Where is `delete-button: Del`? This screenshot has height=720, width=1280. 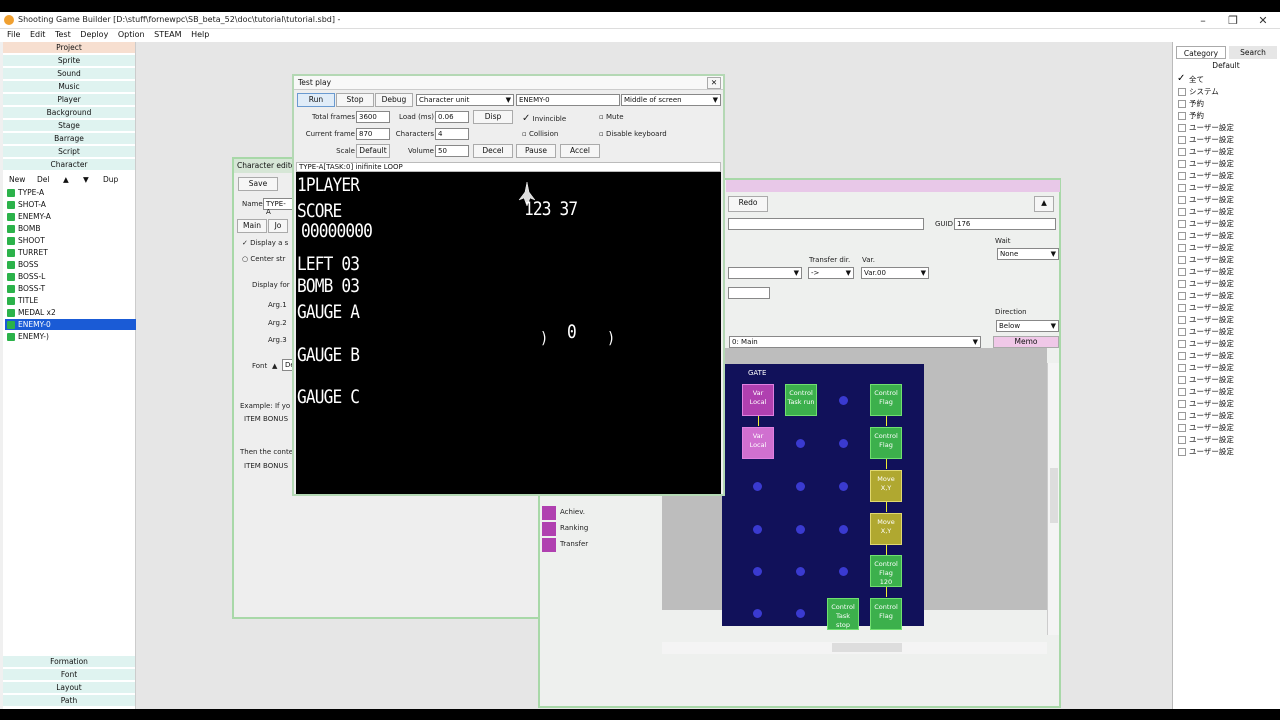 delete-button: Del is located at coordinates (43, 179).